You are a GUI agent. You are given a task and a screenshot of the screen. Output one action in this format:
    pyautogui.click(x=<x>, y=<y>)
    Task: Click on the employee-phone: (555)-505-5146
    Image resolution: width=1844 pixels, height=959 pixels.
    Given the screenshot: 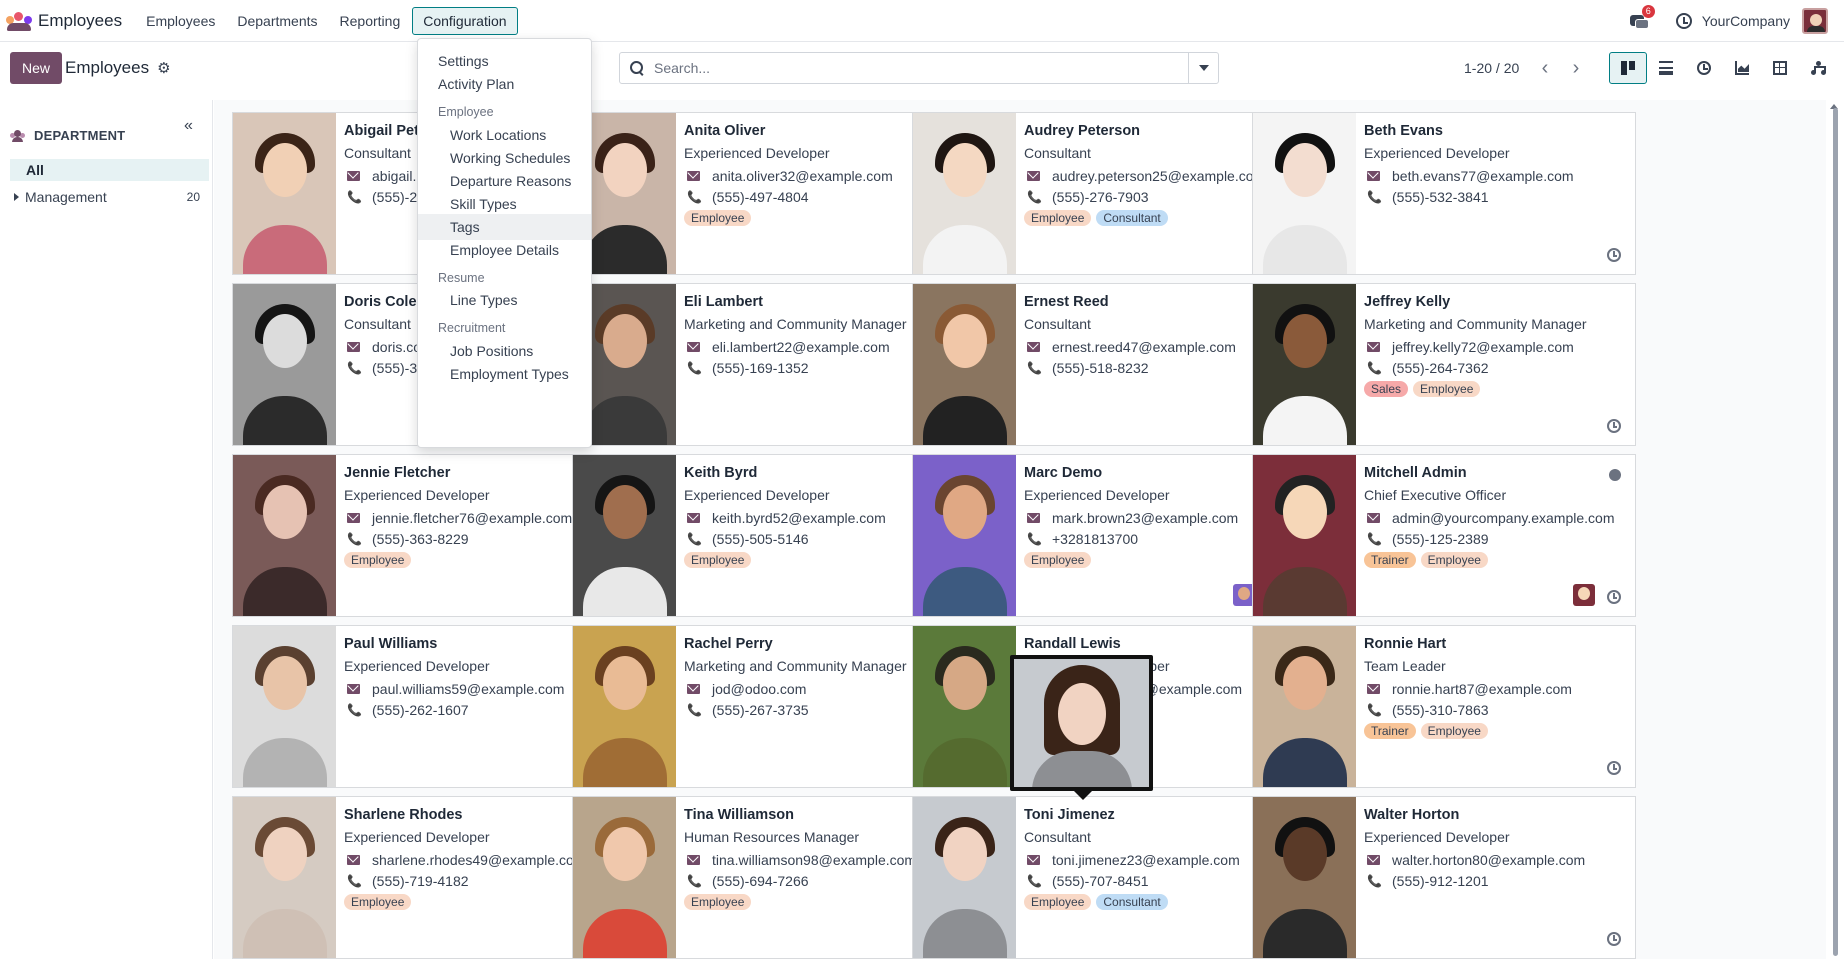 What is the action you would take?
    pyautogui.click(x=760, y=539)
    